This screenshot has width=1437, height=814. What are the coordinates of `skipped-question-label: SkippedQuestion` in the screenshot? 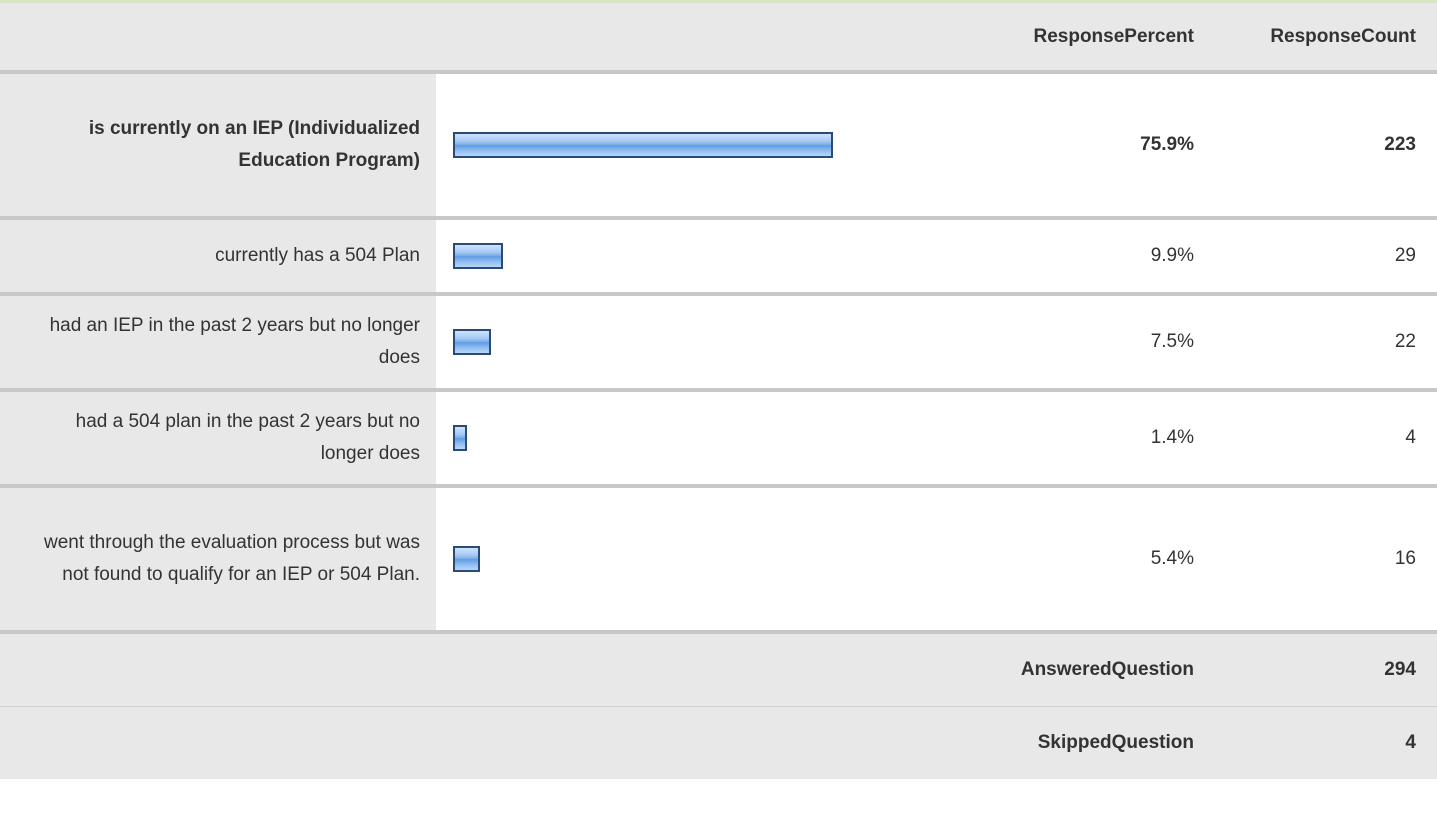 It's located at (1089, 742).